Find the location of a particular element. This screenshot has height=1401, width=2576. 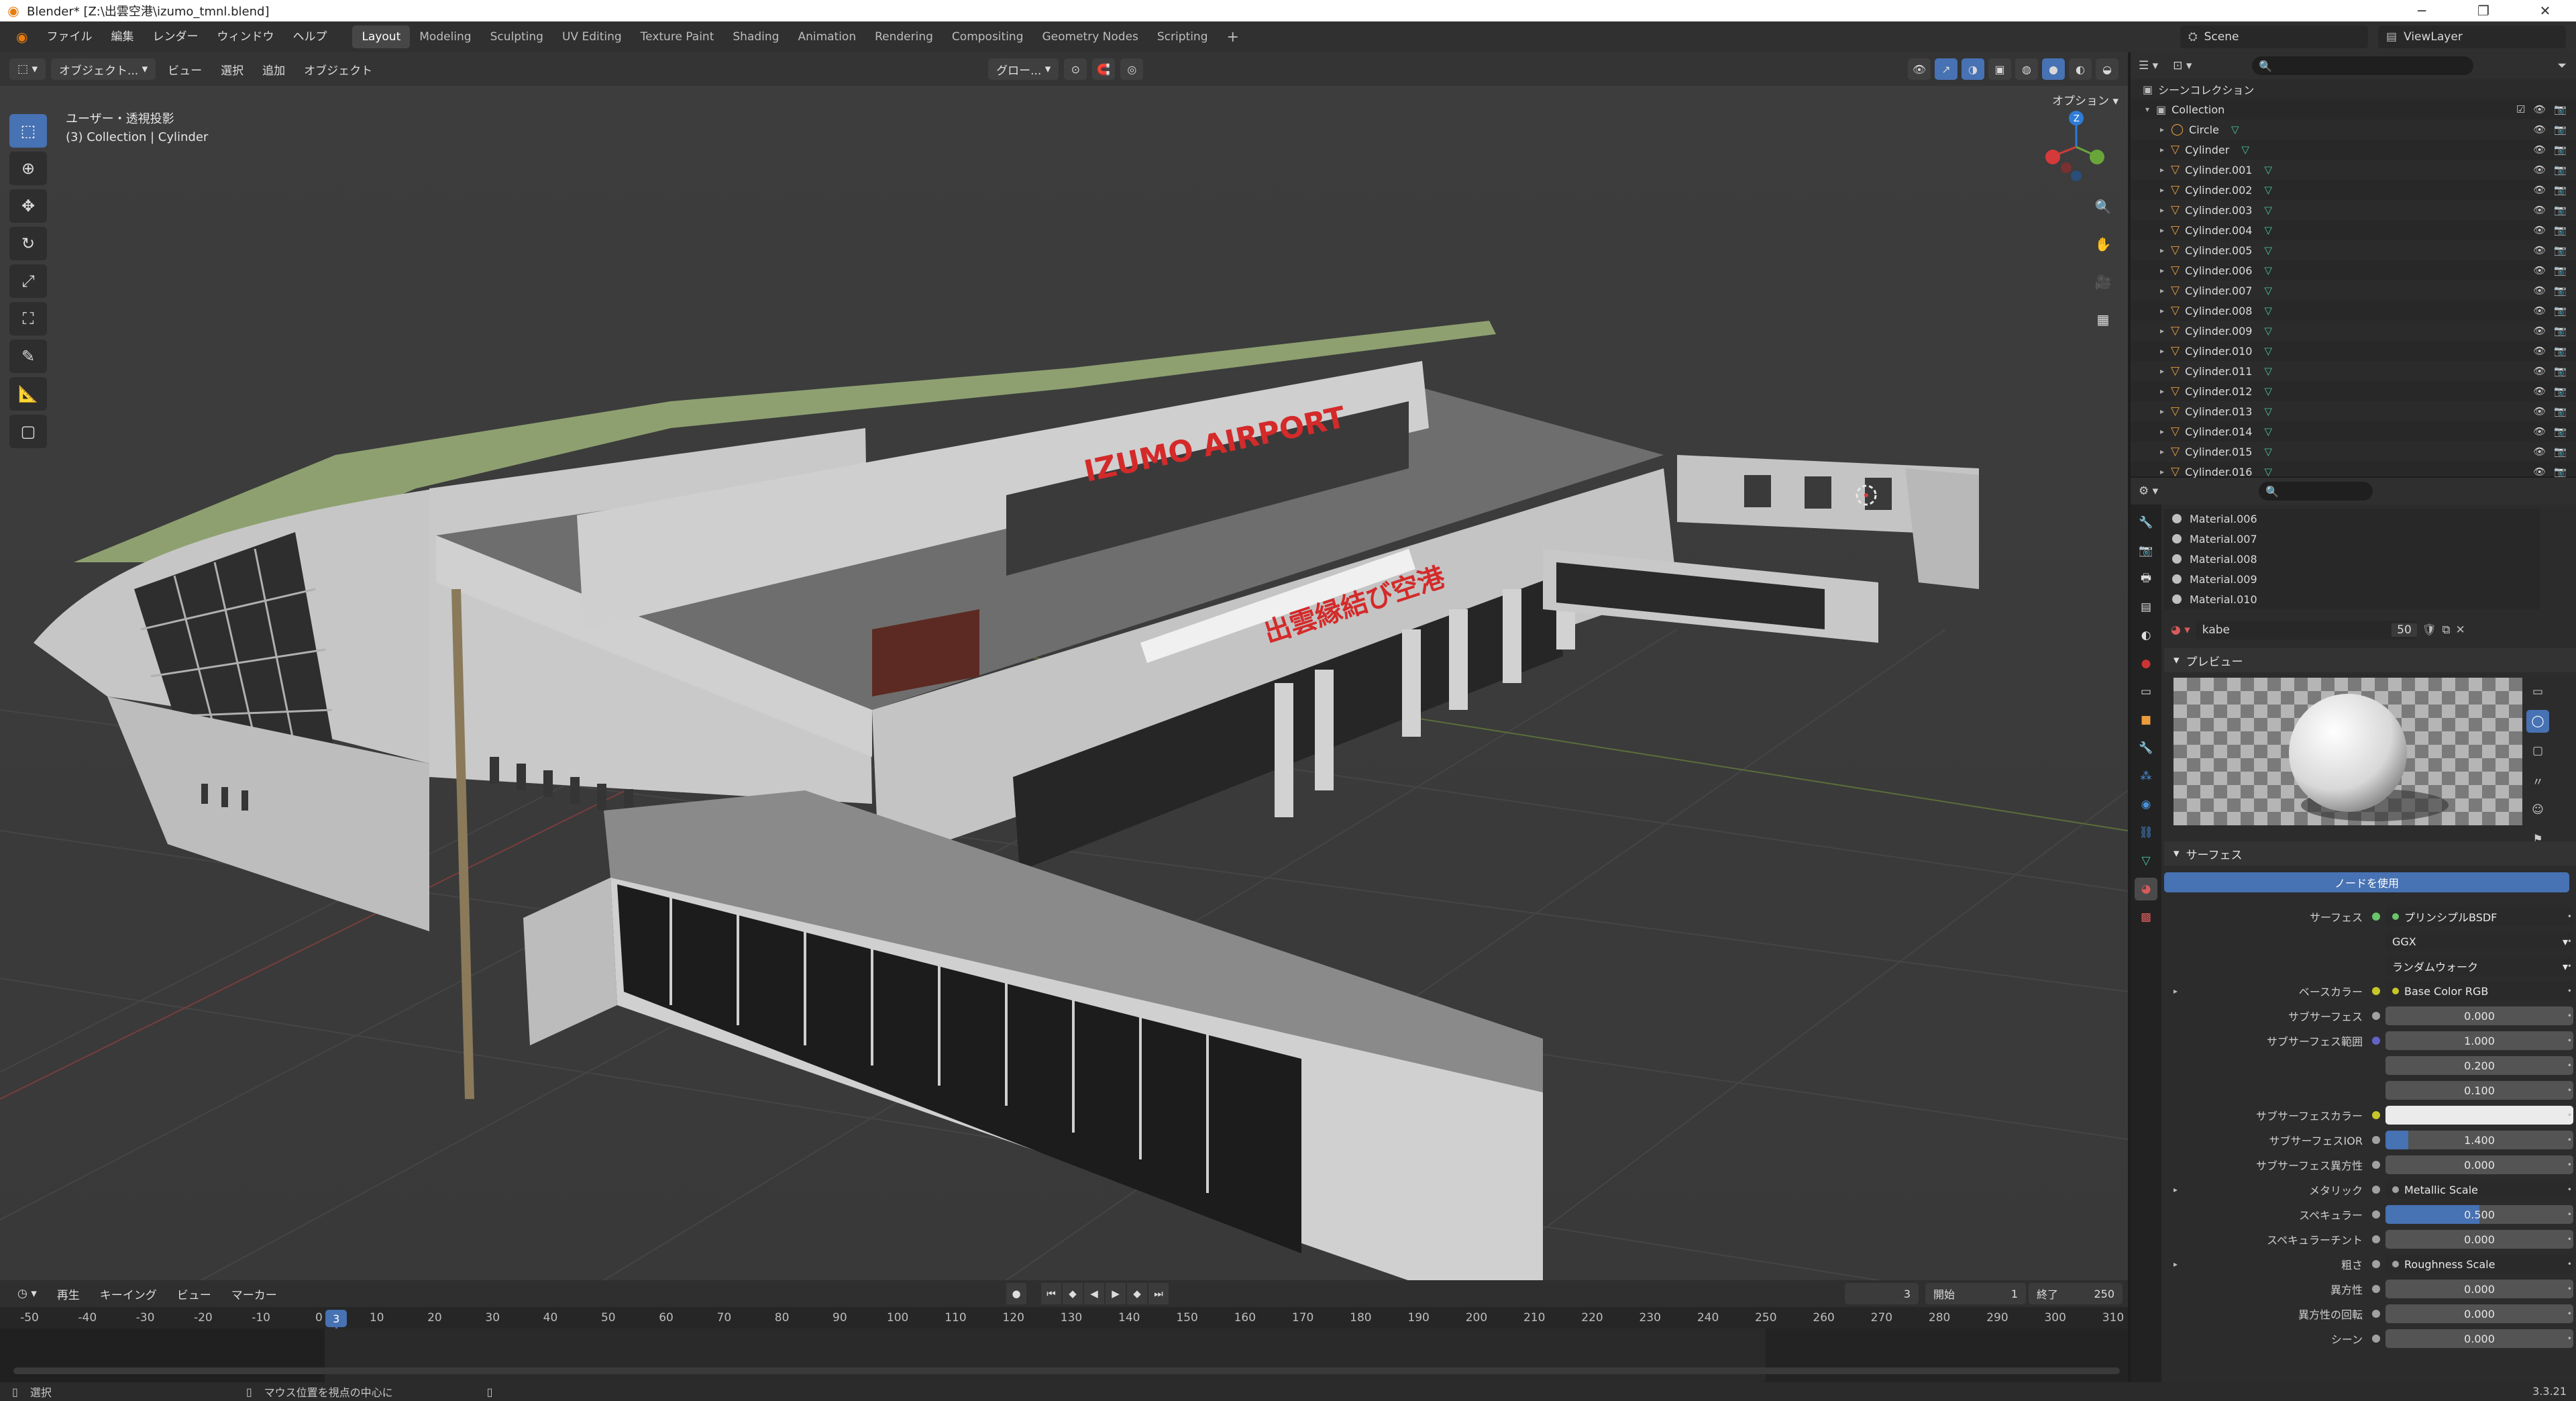

tab-texture-paint: Texture Paint is located at coordinates (677, 36).